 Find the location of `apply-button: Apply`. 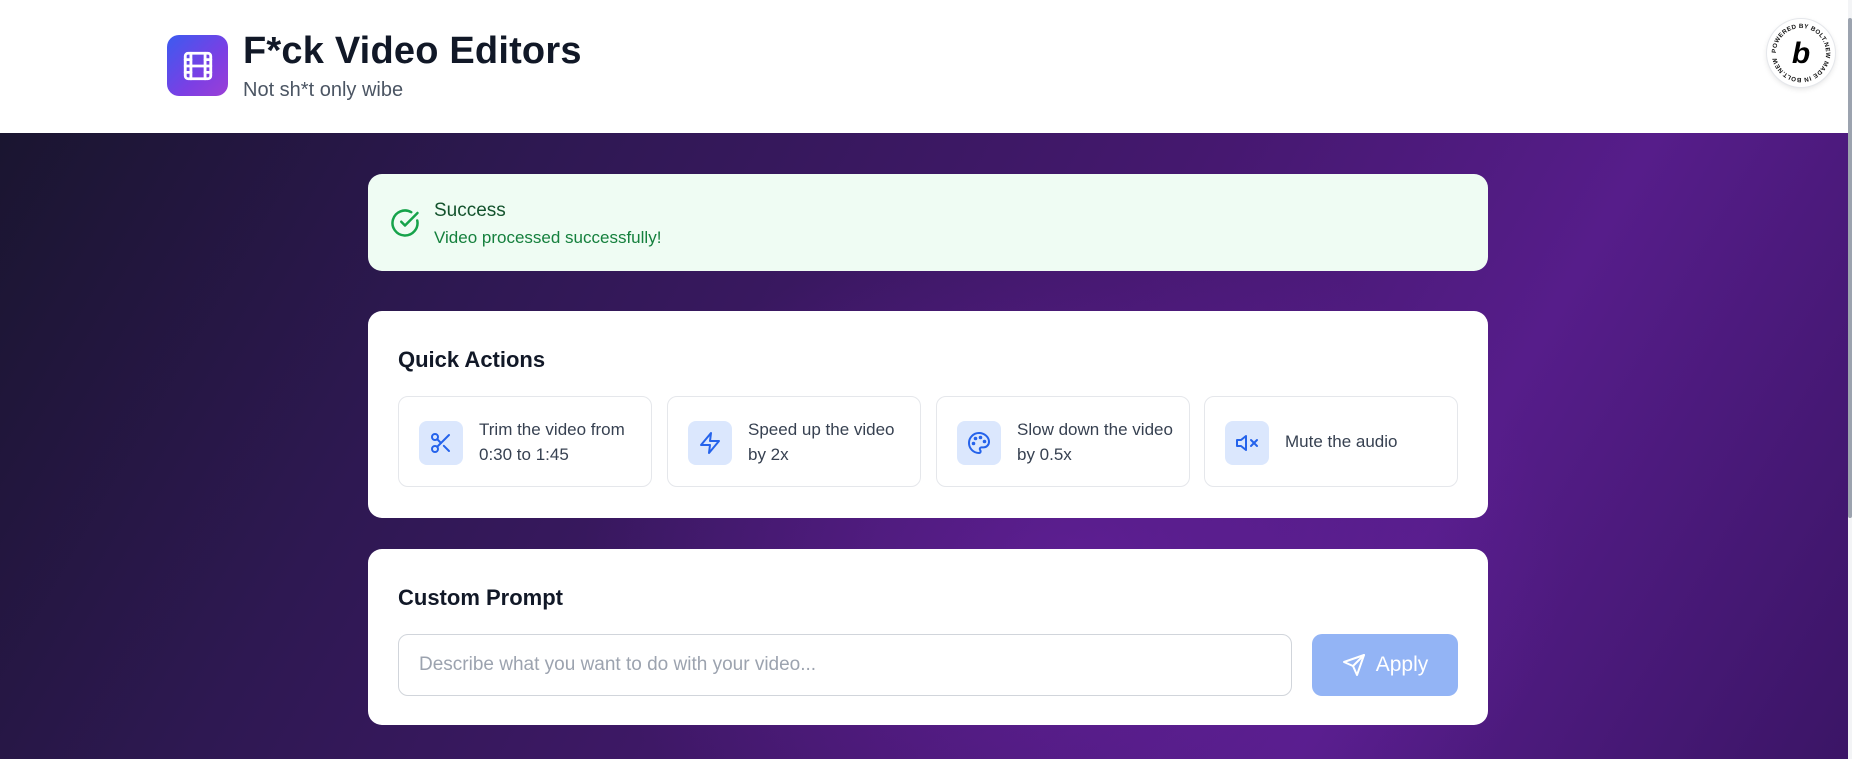

apply-button: Apply is located at coordinates (1385, 665).